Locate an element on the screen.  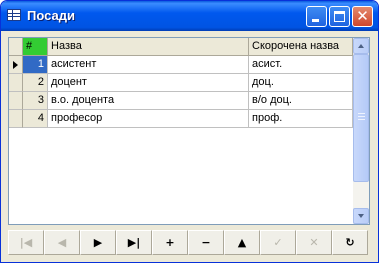
edit-record-button: ▲ is located at coordinates (242, 242).